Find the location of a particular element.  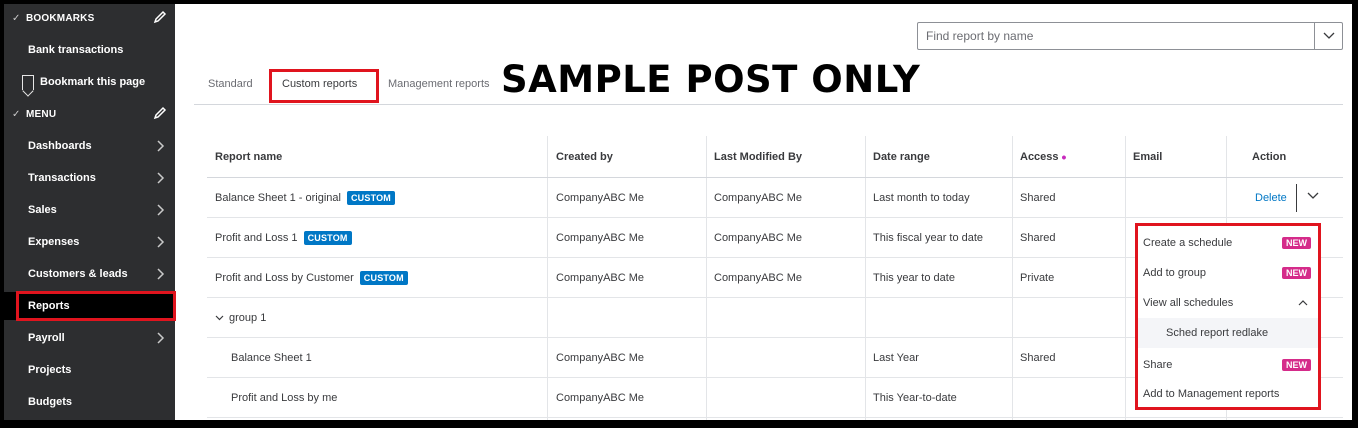

menu-item-sched-report: Sched report redlake is located at coordinates (1228, 333).